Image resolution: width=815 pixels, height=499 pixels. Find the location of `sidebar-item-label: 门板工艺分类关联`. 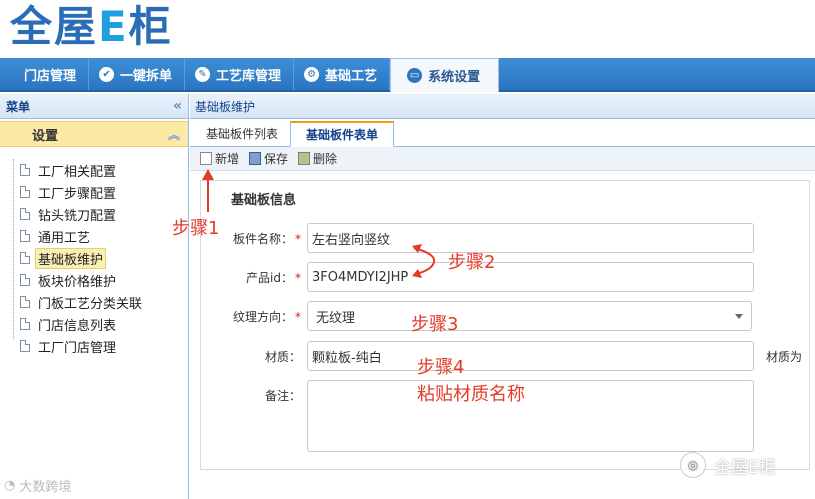

sidebar-item-label: 门板工艺分类关联 is located at coordinates (90, 304).